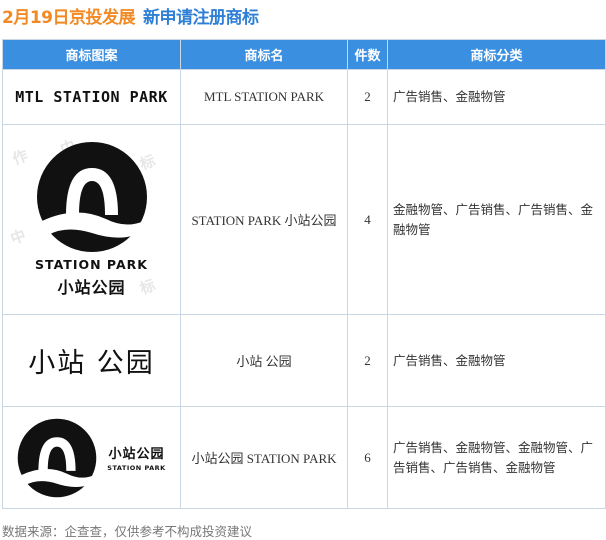 The image size is (606, 540). I want to click on trademark-logo: STATION PARK 小站公园, so click(91, 219).